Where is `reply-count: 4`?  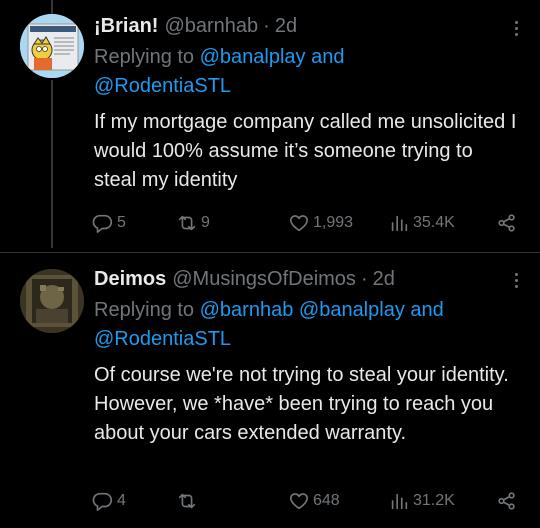
reply-count: 4 is located at coordinates (121, 500).